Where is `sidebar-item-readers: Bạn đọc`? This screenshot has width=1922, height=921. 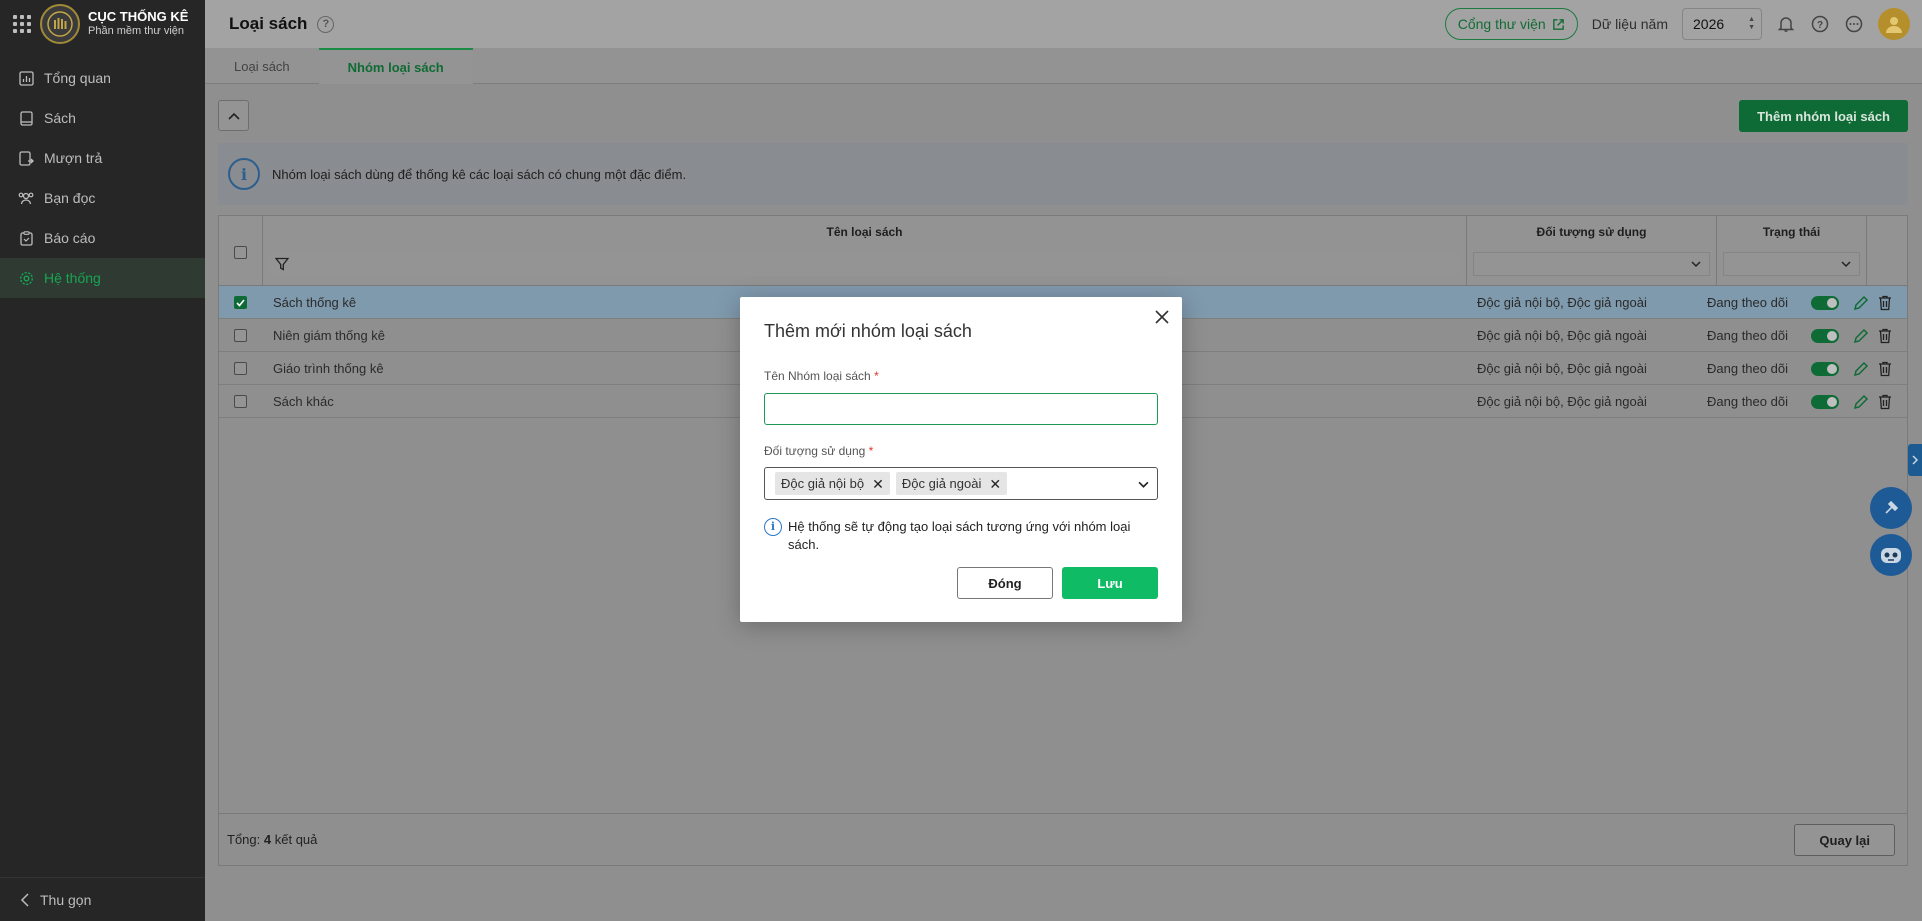 sidebar-item-readers: Bạn đọc is located at coordinates (102, 198).